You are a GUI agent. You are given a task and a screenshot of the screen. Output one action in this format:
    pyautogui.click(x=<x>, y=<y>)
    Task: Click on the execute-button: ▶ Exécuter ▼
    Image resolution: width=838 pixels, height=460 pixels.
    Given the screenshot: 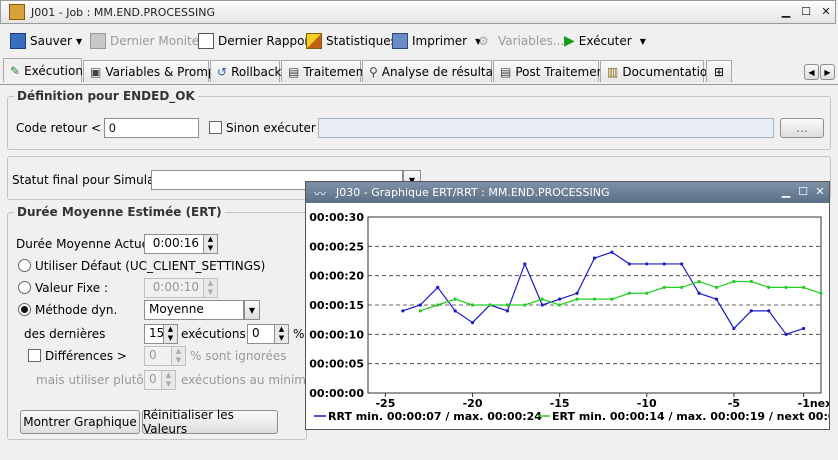 What is the action you would take?
    pyautogui.click(x=605, y=41)
    